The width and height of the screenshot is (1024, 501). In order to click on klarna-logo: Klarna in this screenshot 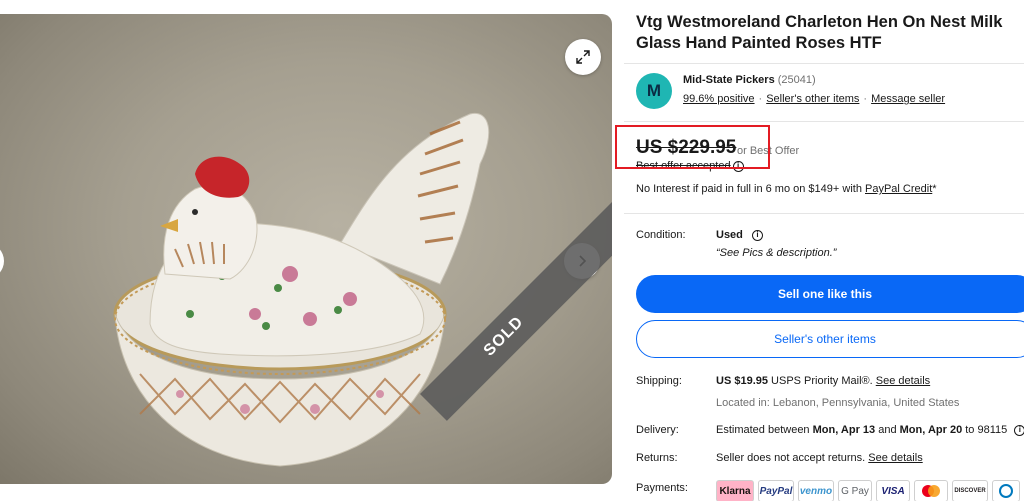, I will do `click(735, 490)`.